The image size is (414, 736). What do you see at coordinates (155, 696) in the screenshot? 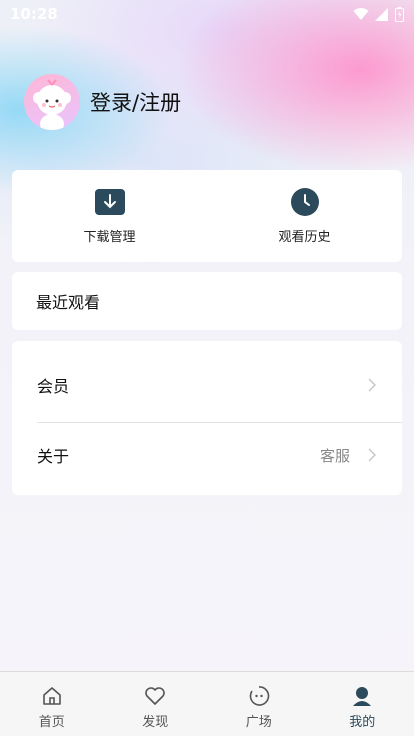
I see `heart-icon` at bounding box center [155, 696].